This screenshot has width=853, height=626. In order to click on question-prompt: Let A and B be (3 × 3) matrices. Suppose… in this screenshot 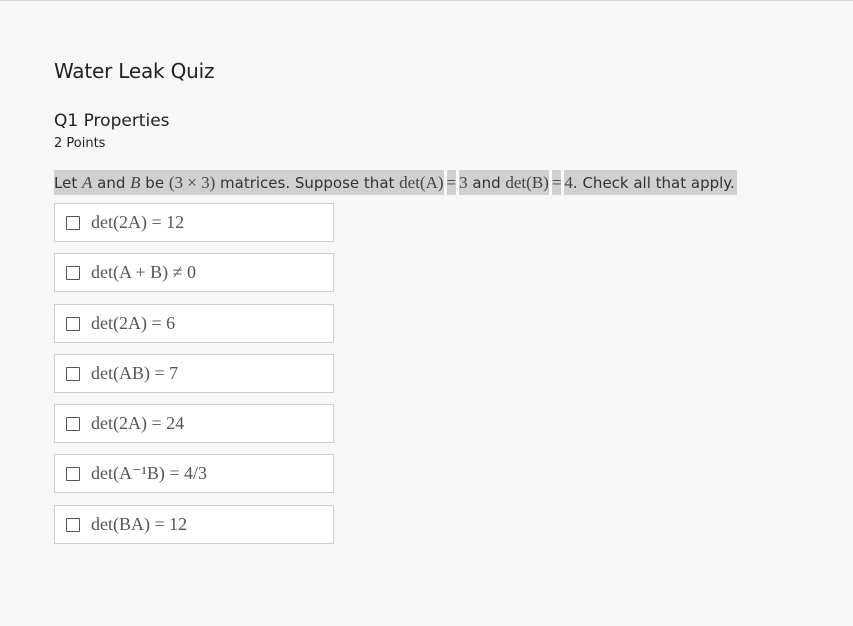, I will do `click(395, 182)`.